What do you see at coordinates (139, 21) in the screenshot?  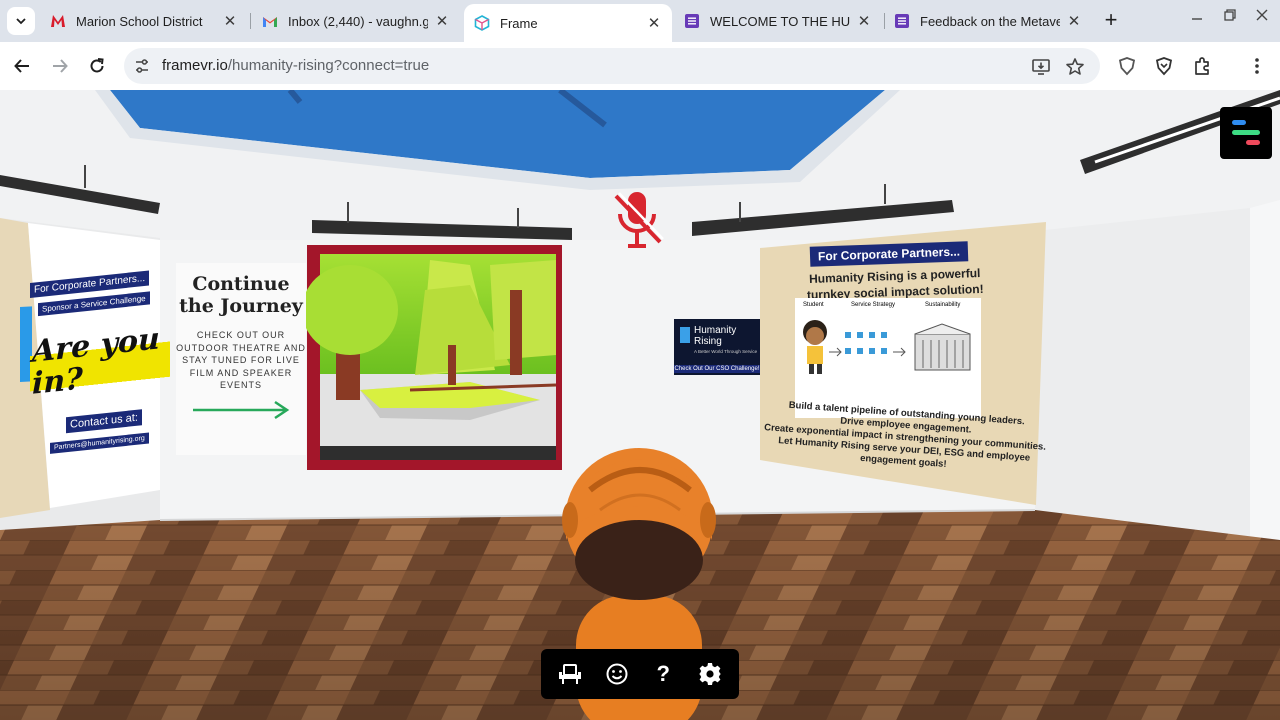 I see `tab-title: Marion School District` at bounding box center [139, 21].